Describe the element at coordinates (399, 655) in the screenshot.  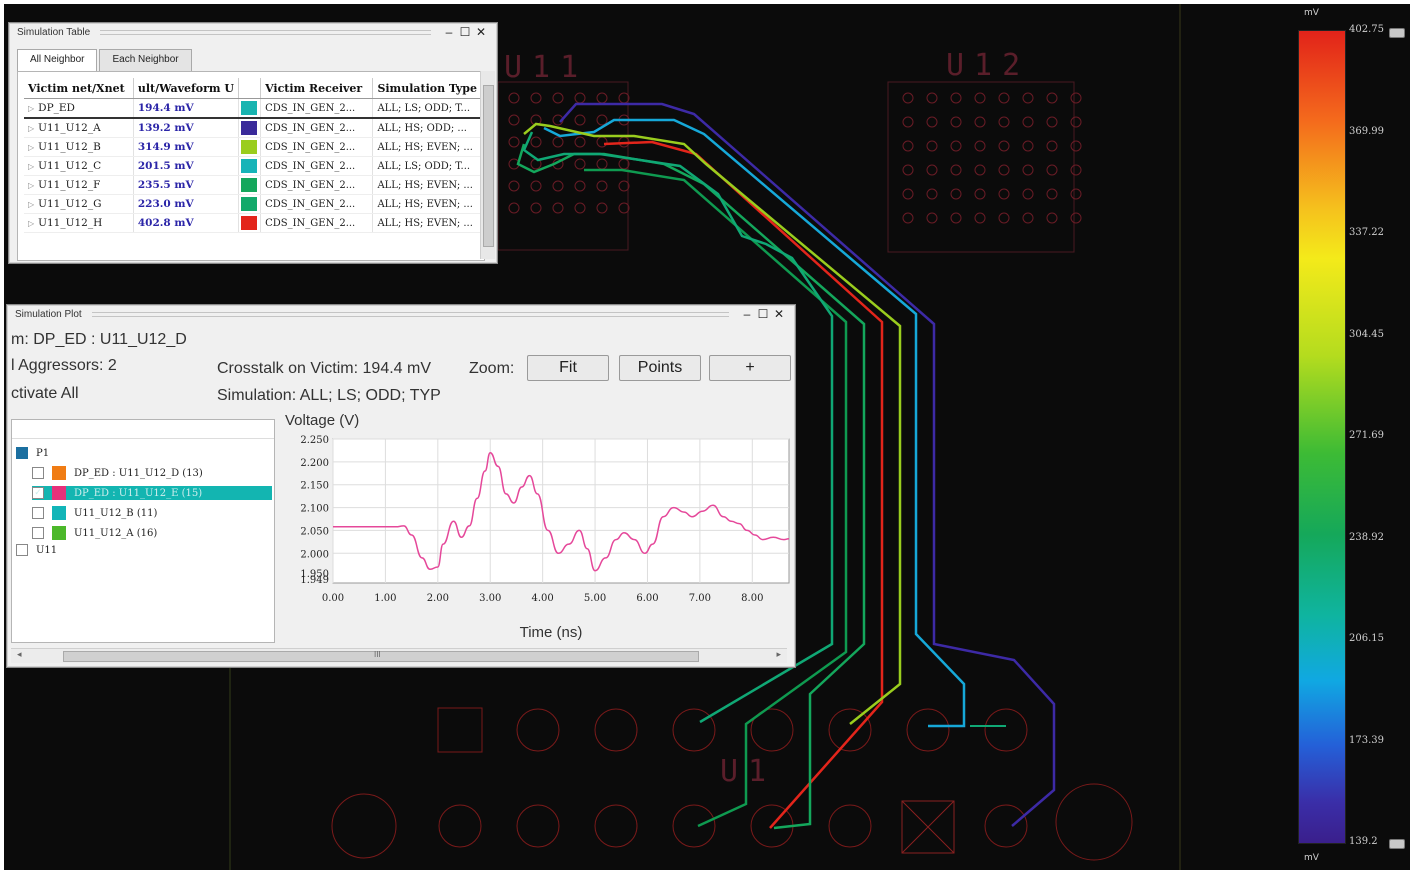
I see `plot-horizontal-scrollbar: ◂ III ▸` at that location.